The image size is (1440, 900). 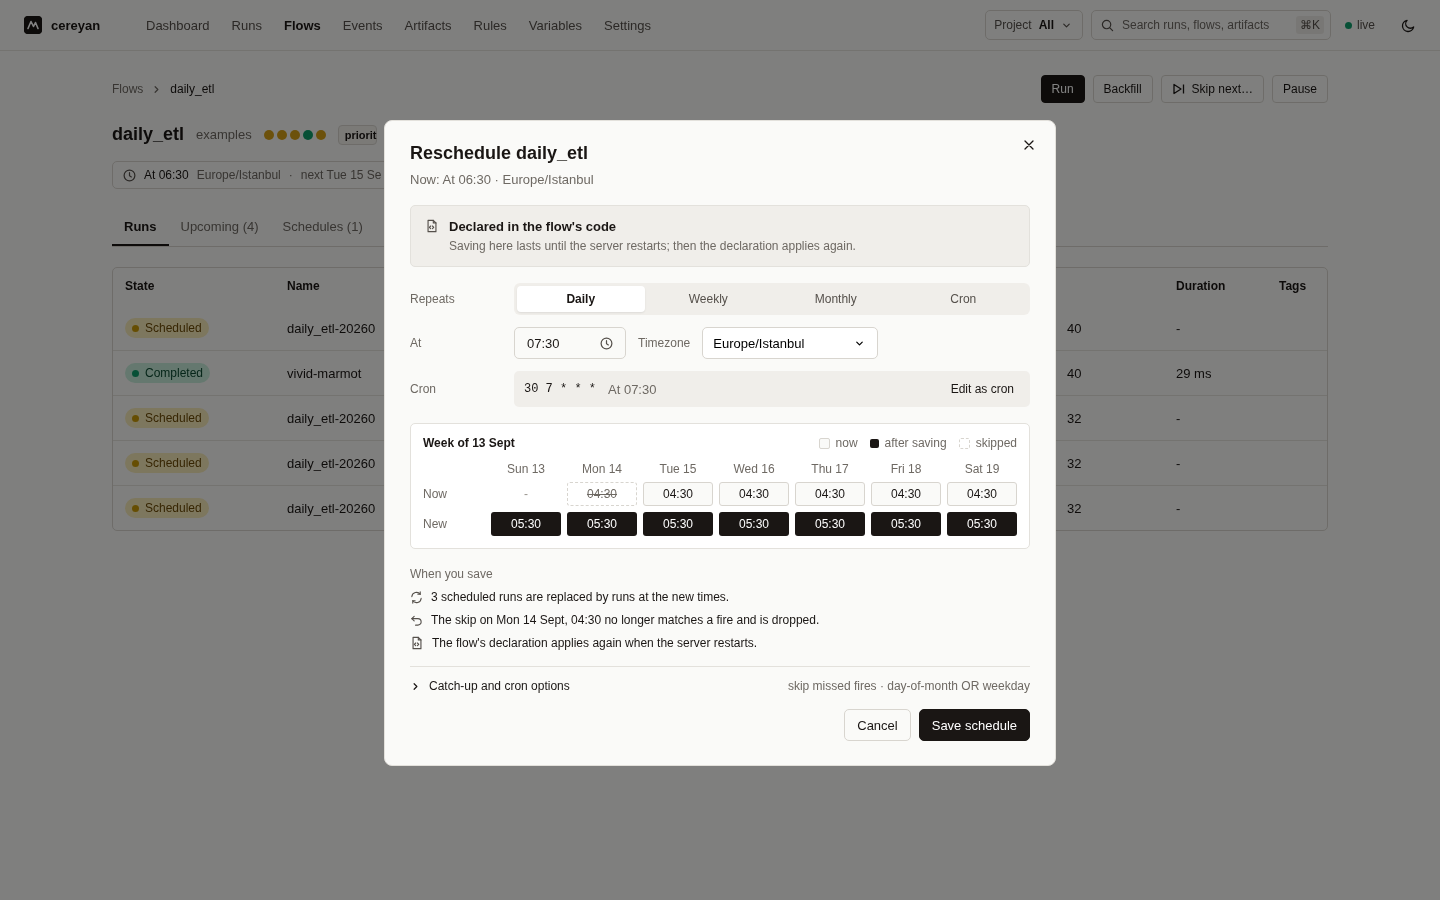 I want to click on tab: Schedules (1), so click(x=322, y=227).